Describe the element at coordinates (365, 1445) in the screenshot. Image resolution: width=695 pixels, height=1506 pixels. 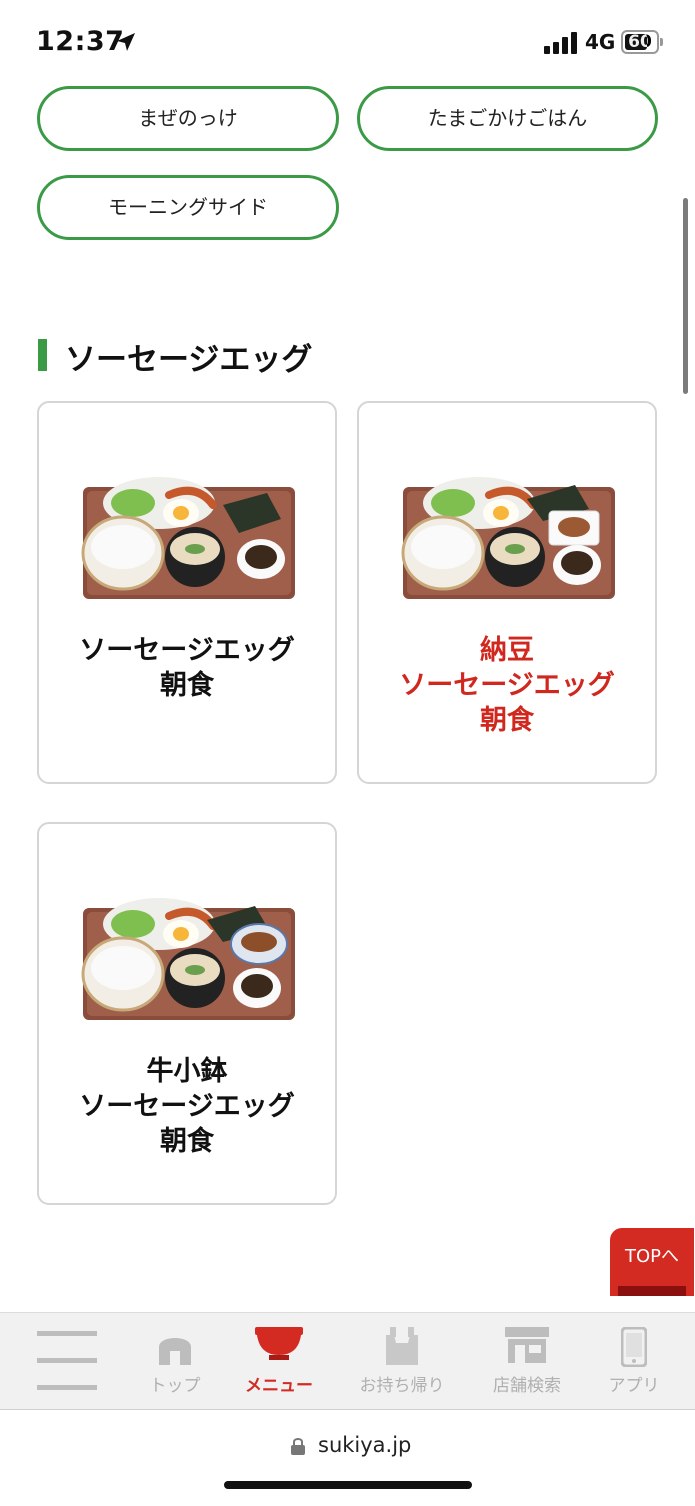
I see `url-text: sukiya.jp` at that location.